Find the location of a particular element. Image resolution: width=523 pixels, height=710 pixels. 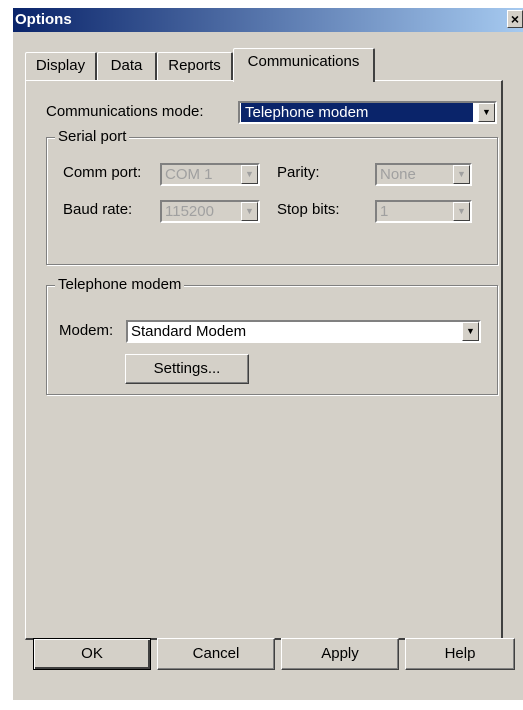

cancel-button-label: Cancel is located at coordinates (216, 653).